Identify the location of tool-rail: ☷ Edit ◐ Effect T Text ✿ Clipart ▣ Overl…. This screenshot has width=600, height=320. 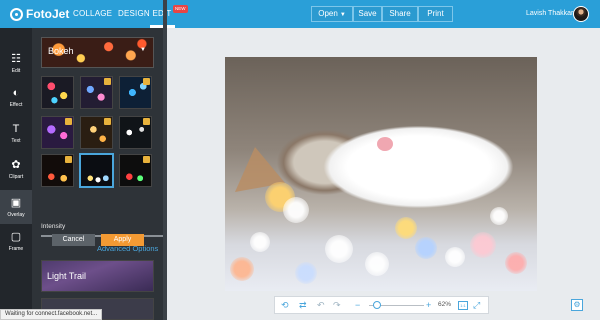
(16, 174).